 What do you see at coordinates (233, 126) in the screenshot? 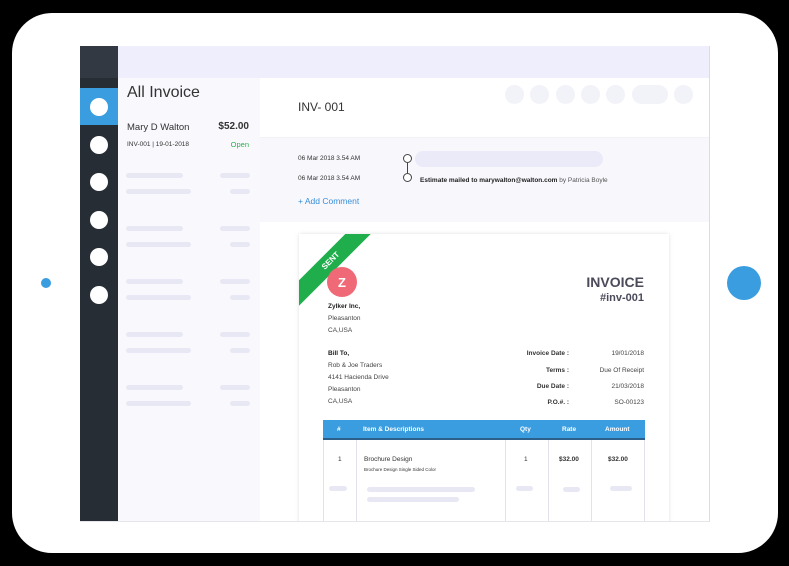
I see `invoice-amount: $52.00` at bounding box center [233, 126].